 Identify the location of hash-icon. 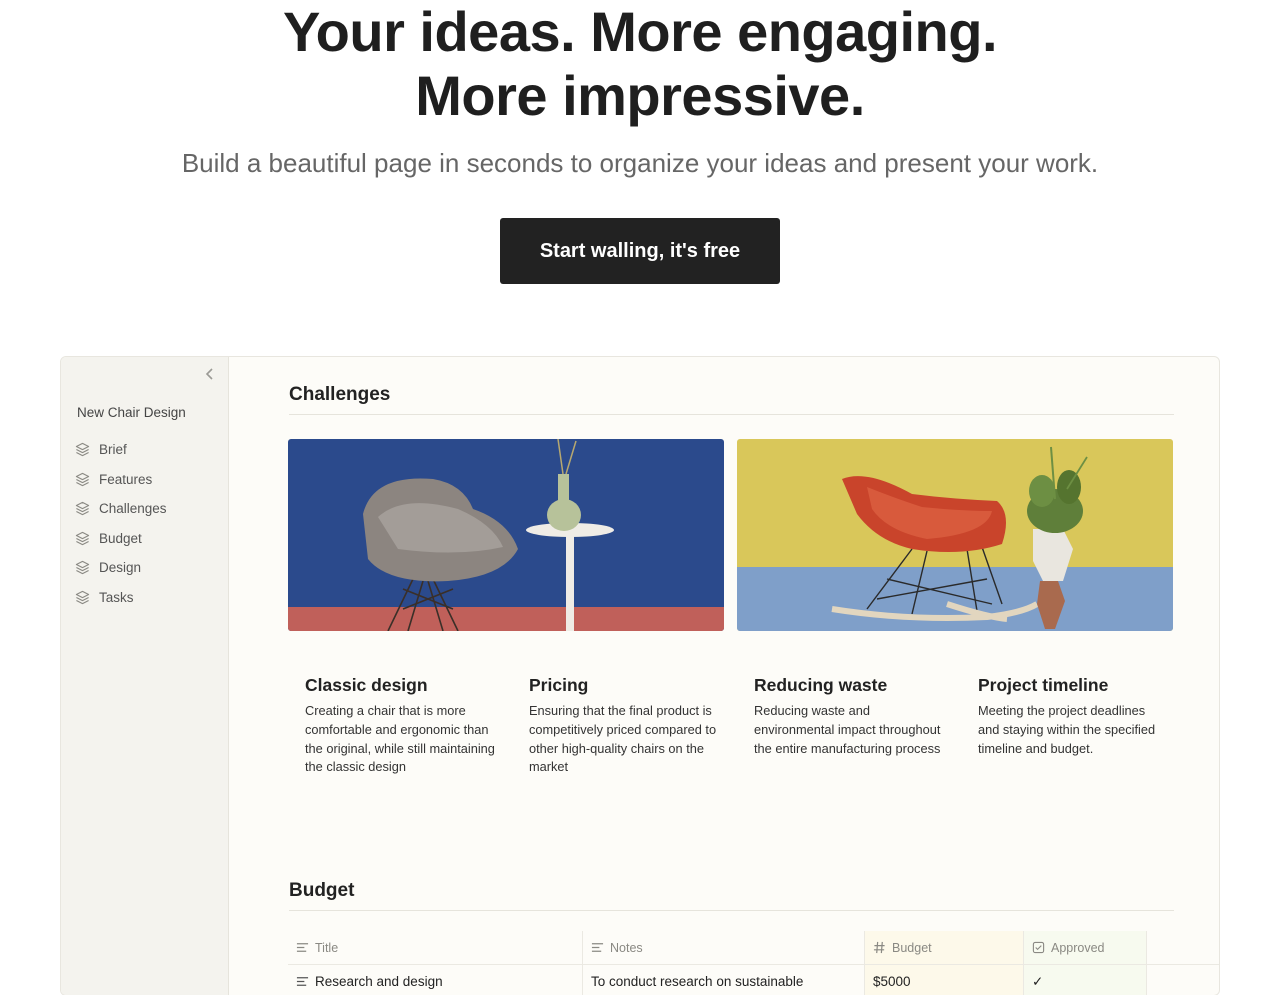
(879, 947).